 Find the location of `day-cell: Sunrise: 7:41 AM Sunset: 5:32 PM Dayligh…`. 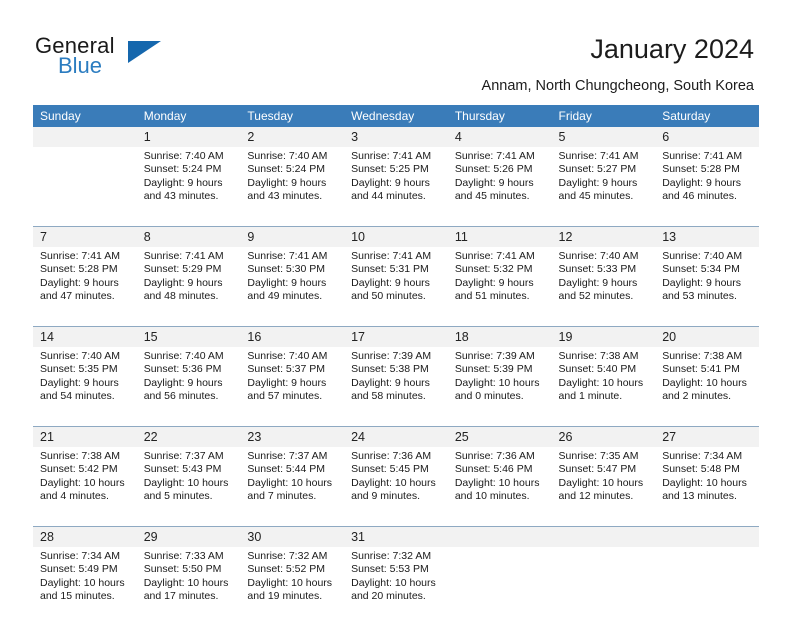

day-cell: Sunrise: 7:41 AM Sunset: 5:32 PM Dayligh… is located at coordinates (499, 286).